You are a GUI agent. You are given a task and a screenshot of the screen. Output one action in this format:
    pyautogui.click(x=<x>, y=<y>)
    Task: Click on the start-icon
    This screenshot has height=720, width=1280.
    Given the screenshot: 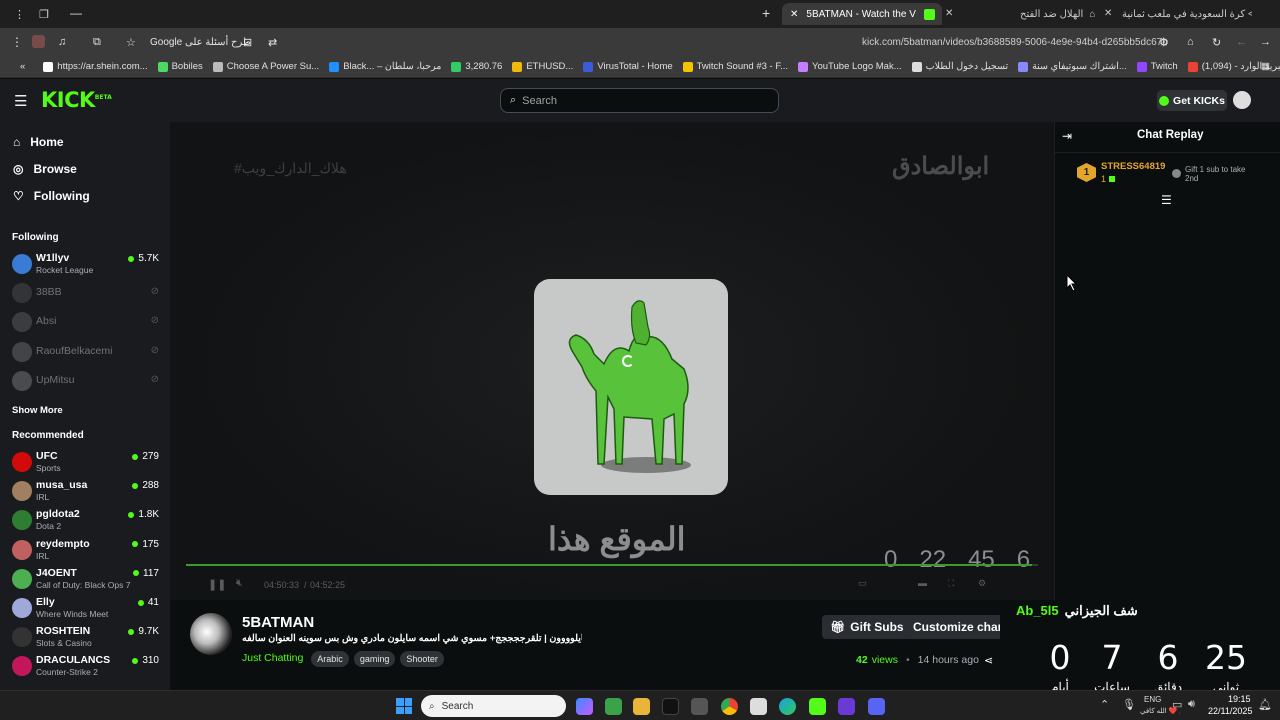 What is the action you would take?
    pyautogui.click(x=404, y=706)
    